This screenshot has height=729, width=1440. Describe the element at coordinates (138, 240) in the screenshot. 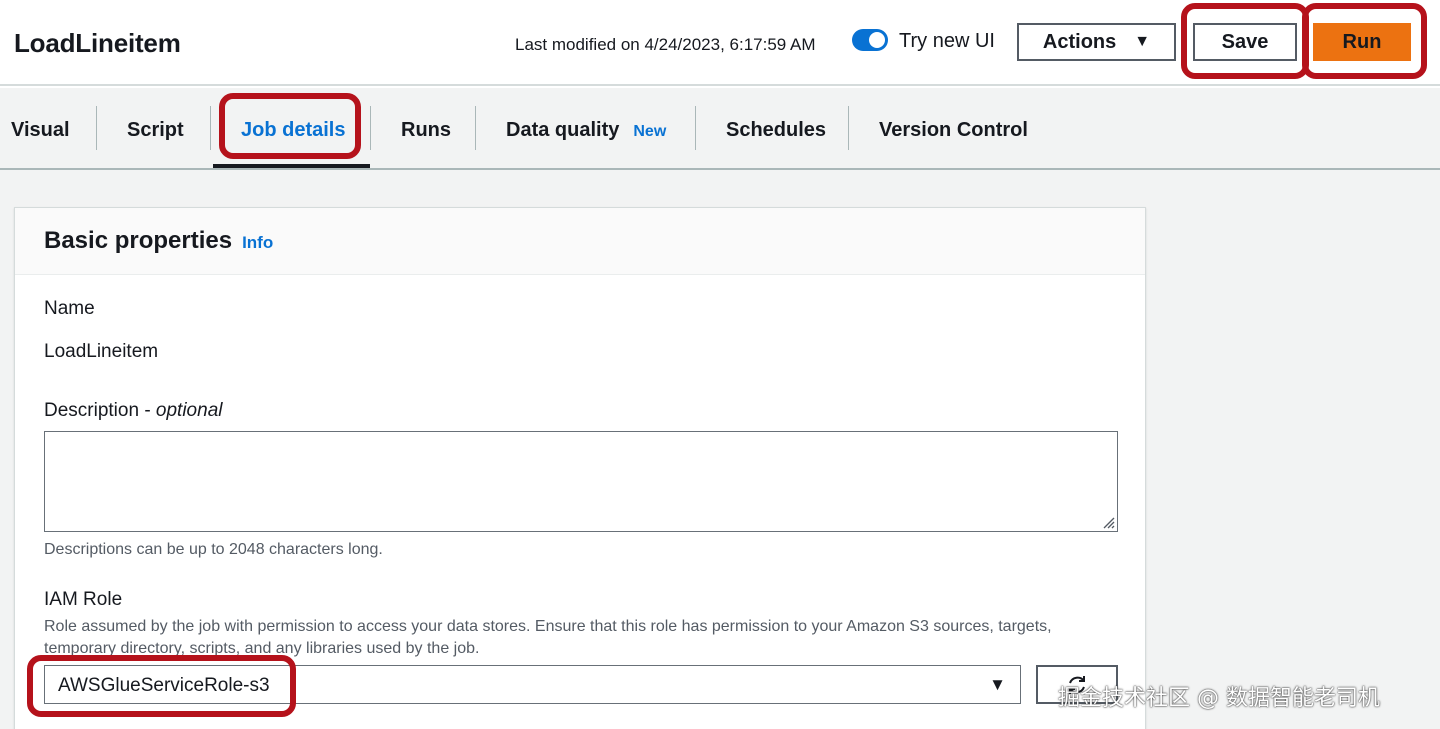

I see `panel-title-text: Basic properties` at that location.